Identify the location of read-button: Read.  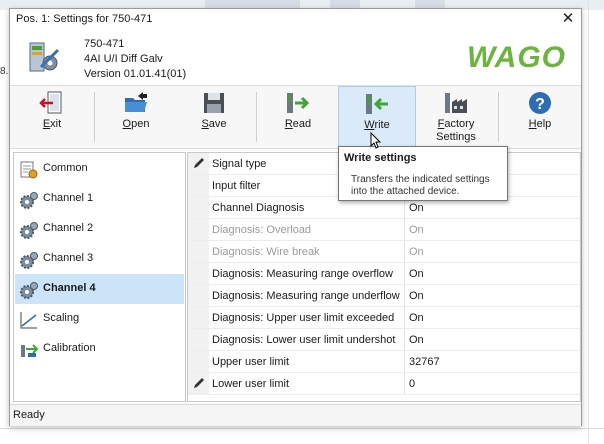
(298, 117).